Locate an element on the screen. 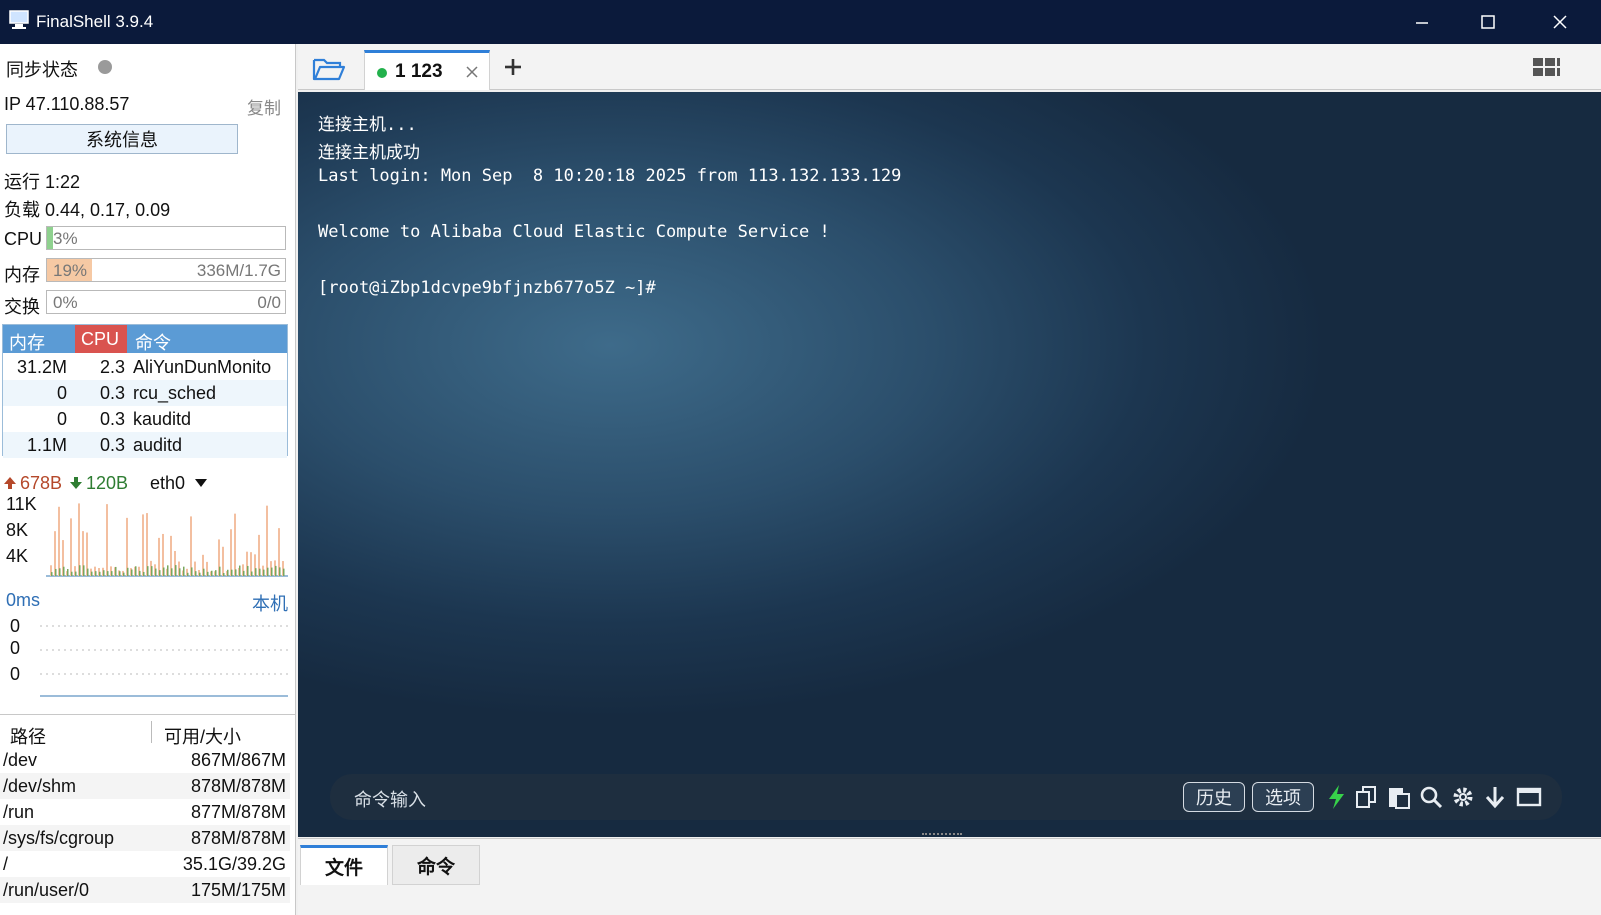 This screenshot has height=915, width=1601. disk-size: 35.1G/39.2G is located at coordinates (234, 864).